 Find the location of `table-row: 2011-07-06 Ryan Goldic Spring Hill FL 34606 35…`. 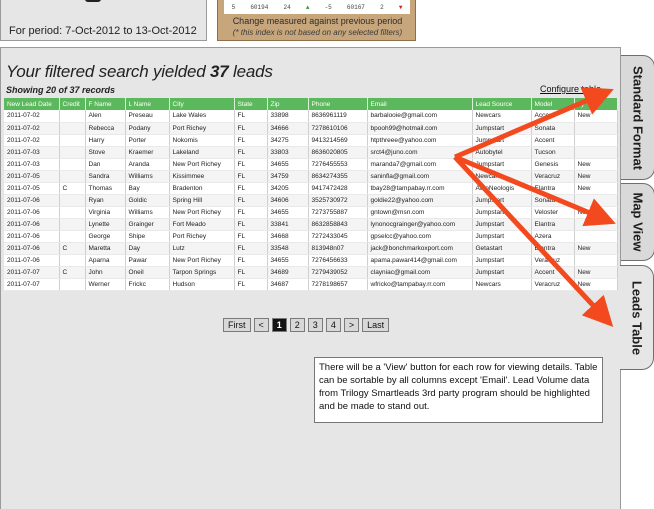

table-row: 2011-07-06 Ryan Goldic Spring Hill FL 34606 35… is located at coordinates (311, 200).